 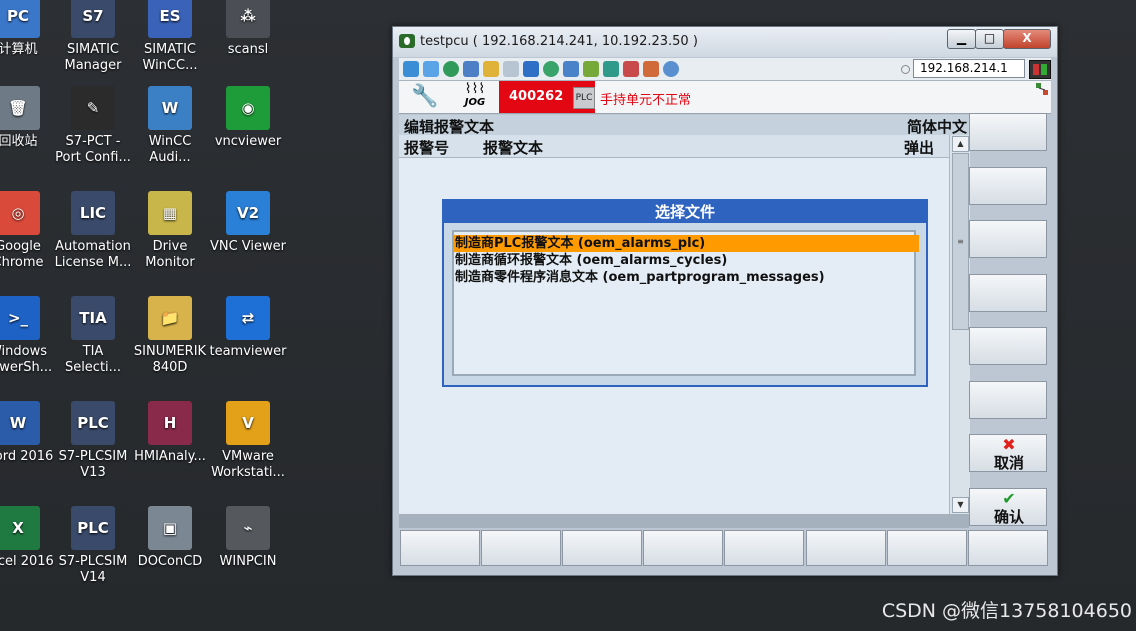 I want to click on app-icon: ⇄, so click(x=248, y=318).